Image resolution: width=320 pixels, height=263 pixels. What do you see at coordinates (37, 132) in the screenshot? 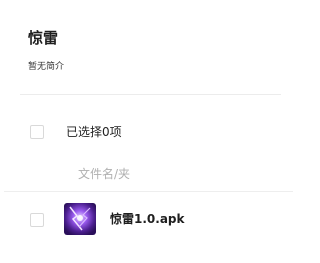
I see `select-all-checkbox` at bounding box center [37, 132].